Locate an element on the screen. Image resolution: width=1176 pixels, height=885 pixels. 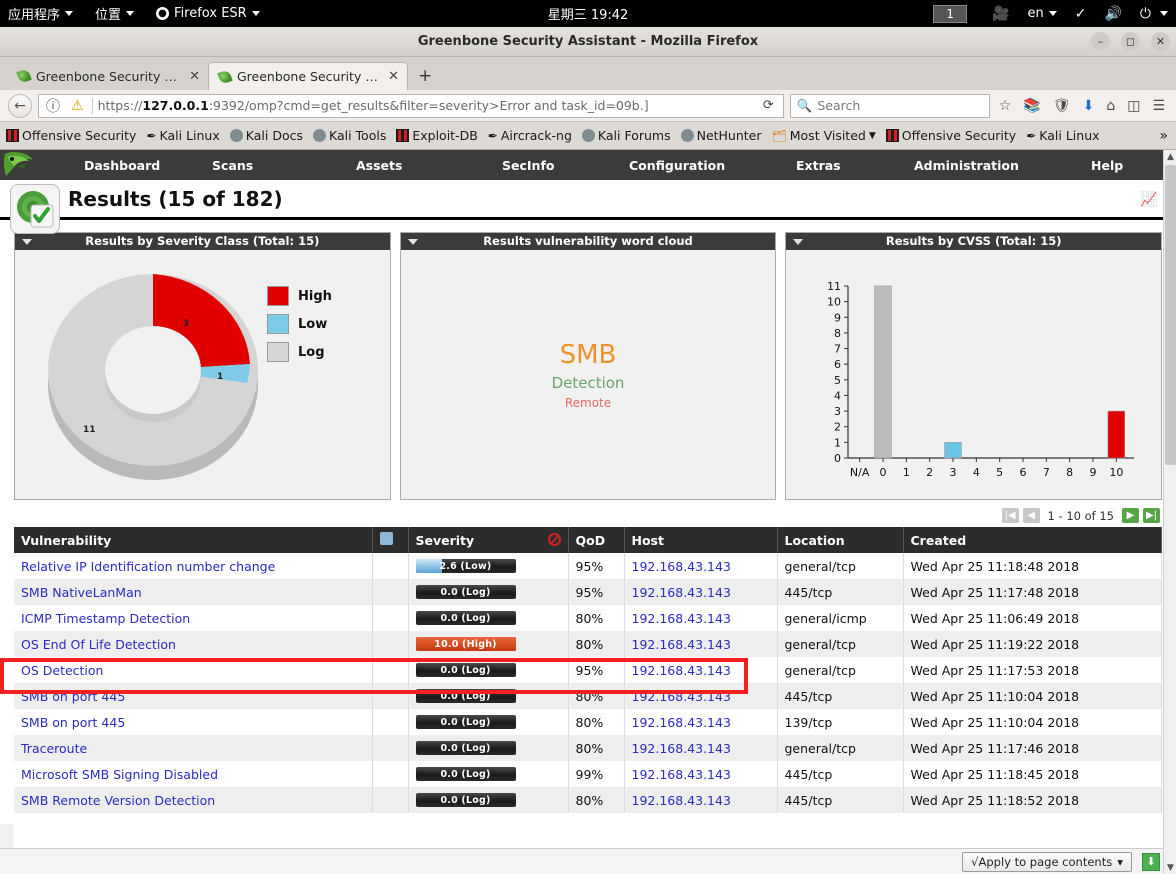
apply-to-page-contents-select: √Apply to page contents ▾ is located at coordinates (1047, 861).